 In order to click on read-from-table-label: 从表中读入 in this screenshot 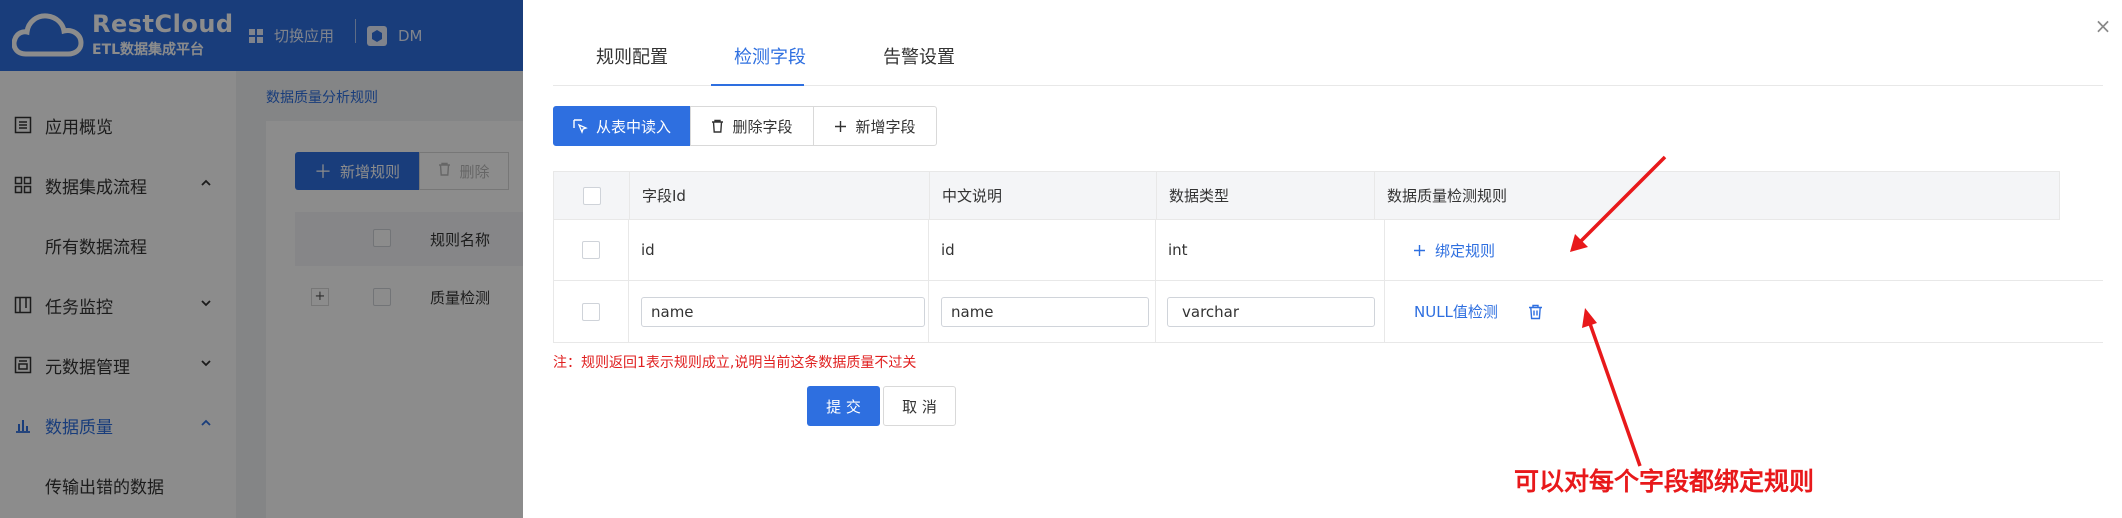, I will do `click(633, 126)`.